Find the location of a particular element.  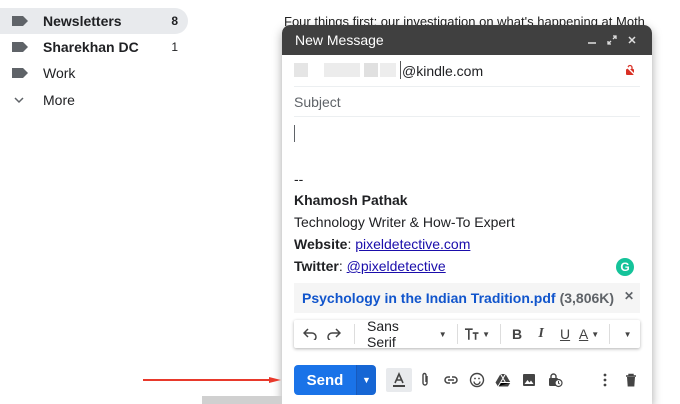

to-input-value: @kindle.com is located at coordinates (443, 71).